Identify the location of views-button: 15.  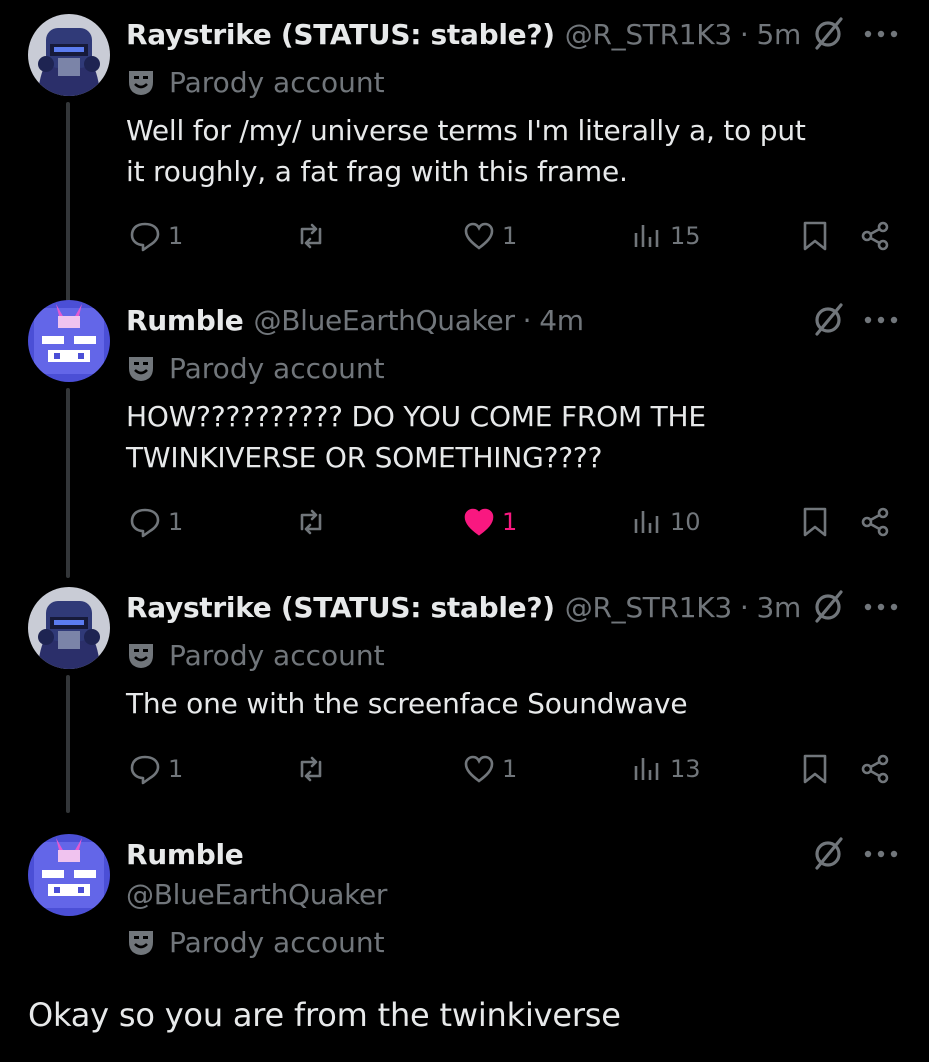
(665, 236).